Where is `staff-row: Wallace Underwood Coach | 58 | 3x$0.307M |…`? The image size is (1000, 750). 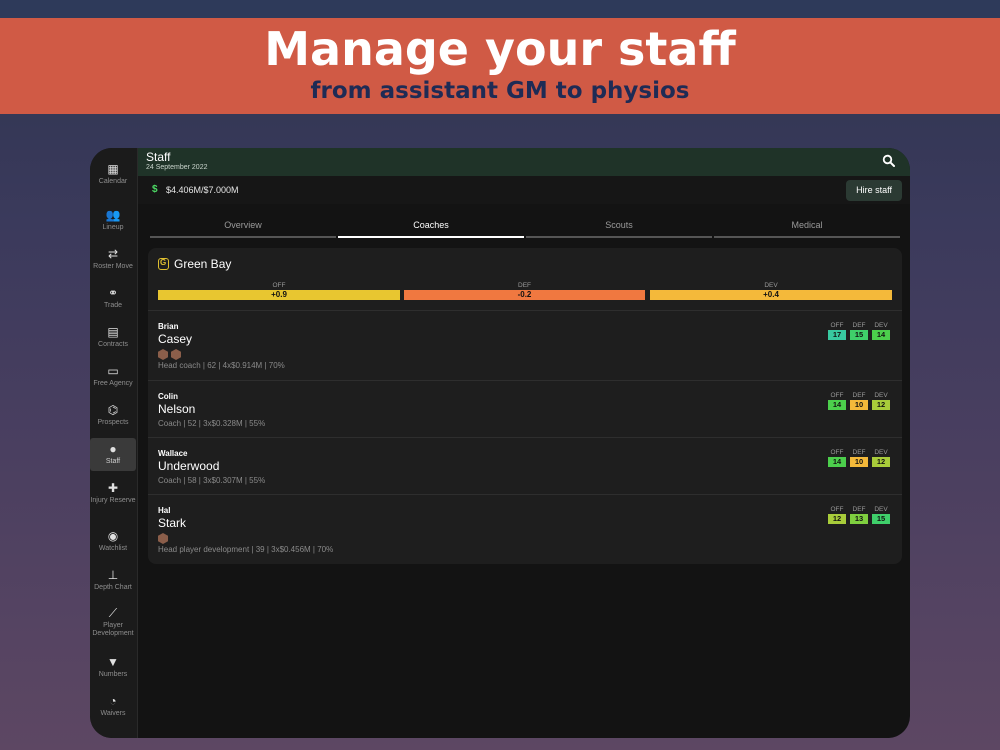
staff-row: Wallace Underwood Coach | 58 | 3x$0.307M |… is located at coordinates (525, 465).